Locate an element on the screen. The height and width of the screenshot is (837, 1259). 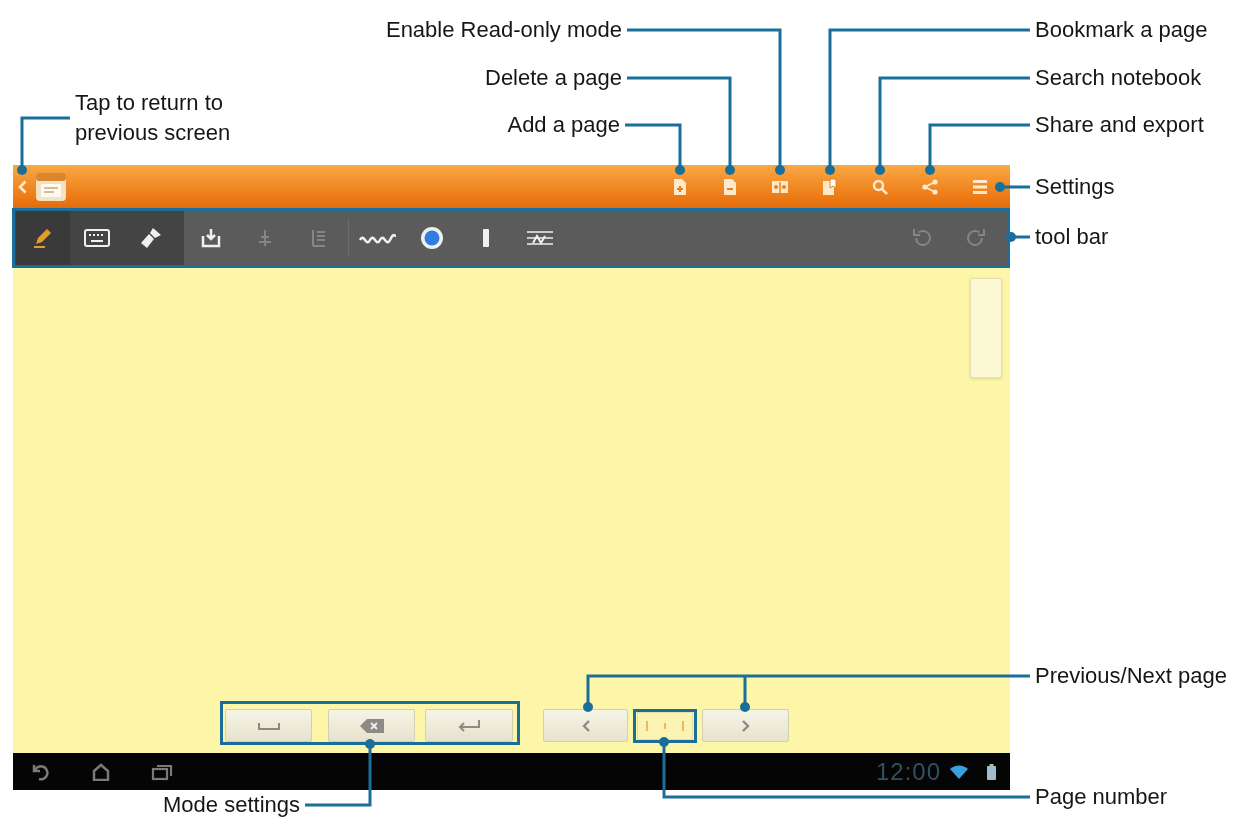
recent-apps-icon is located at coordinates (162, 771).